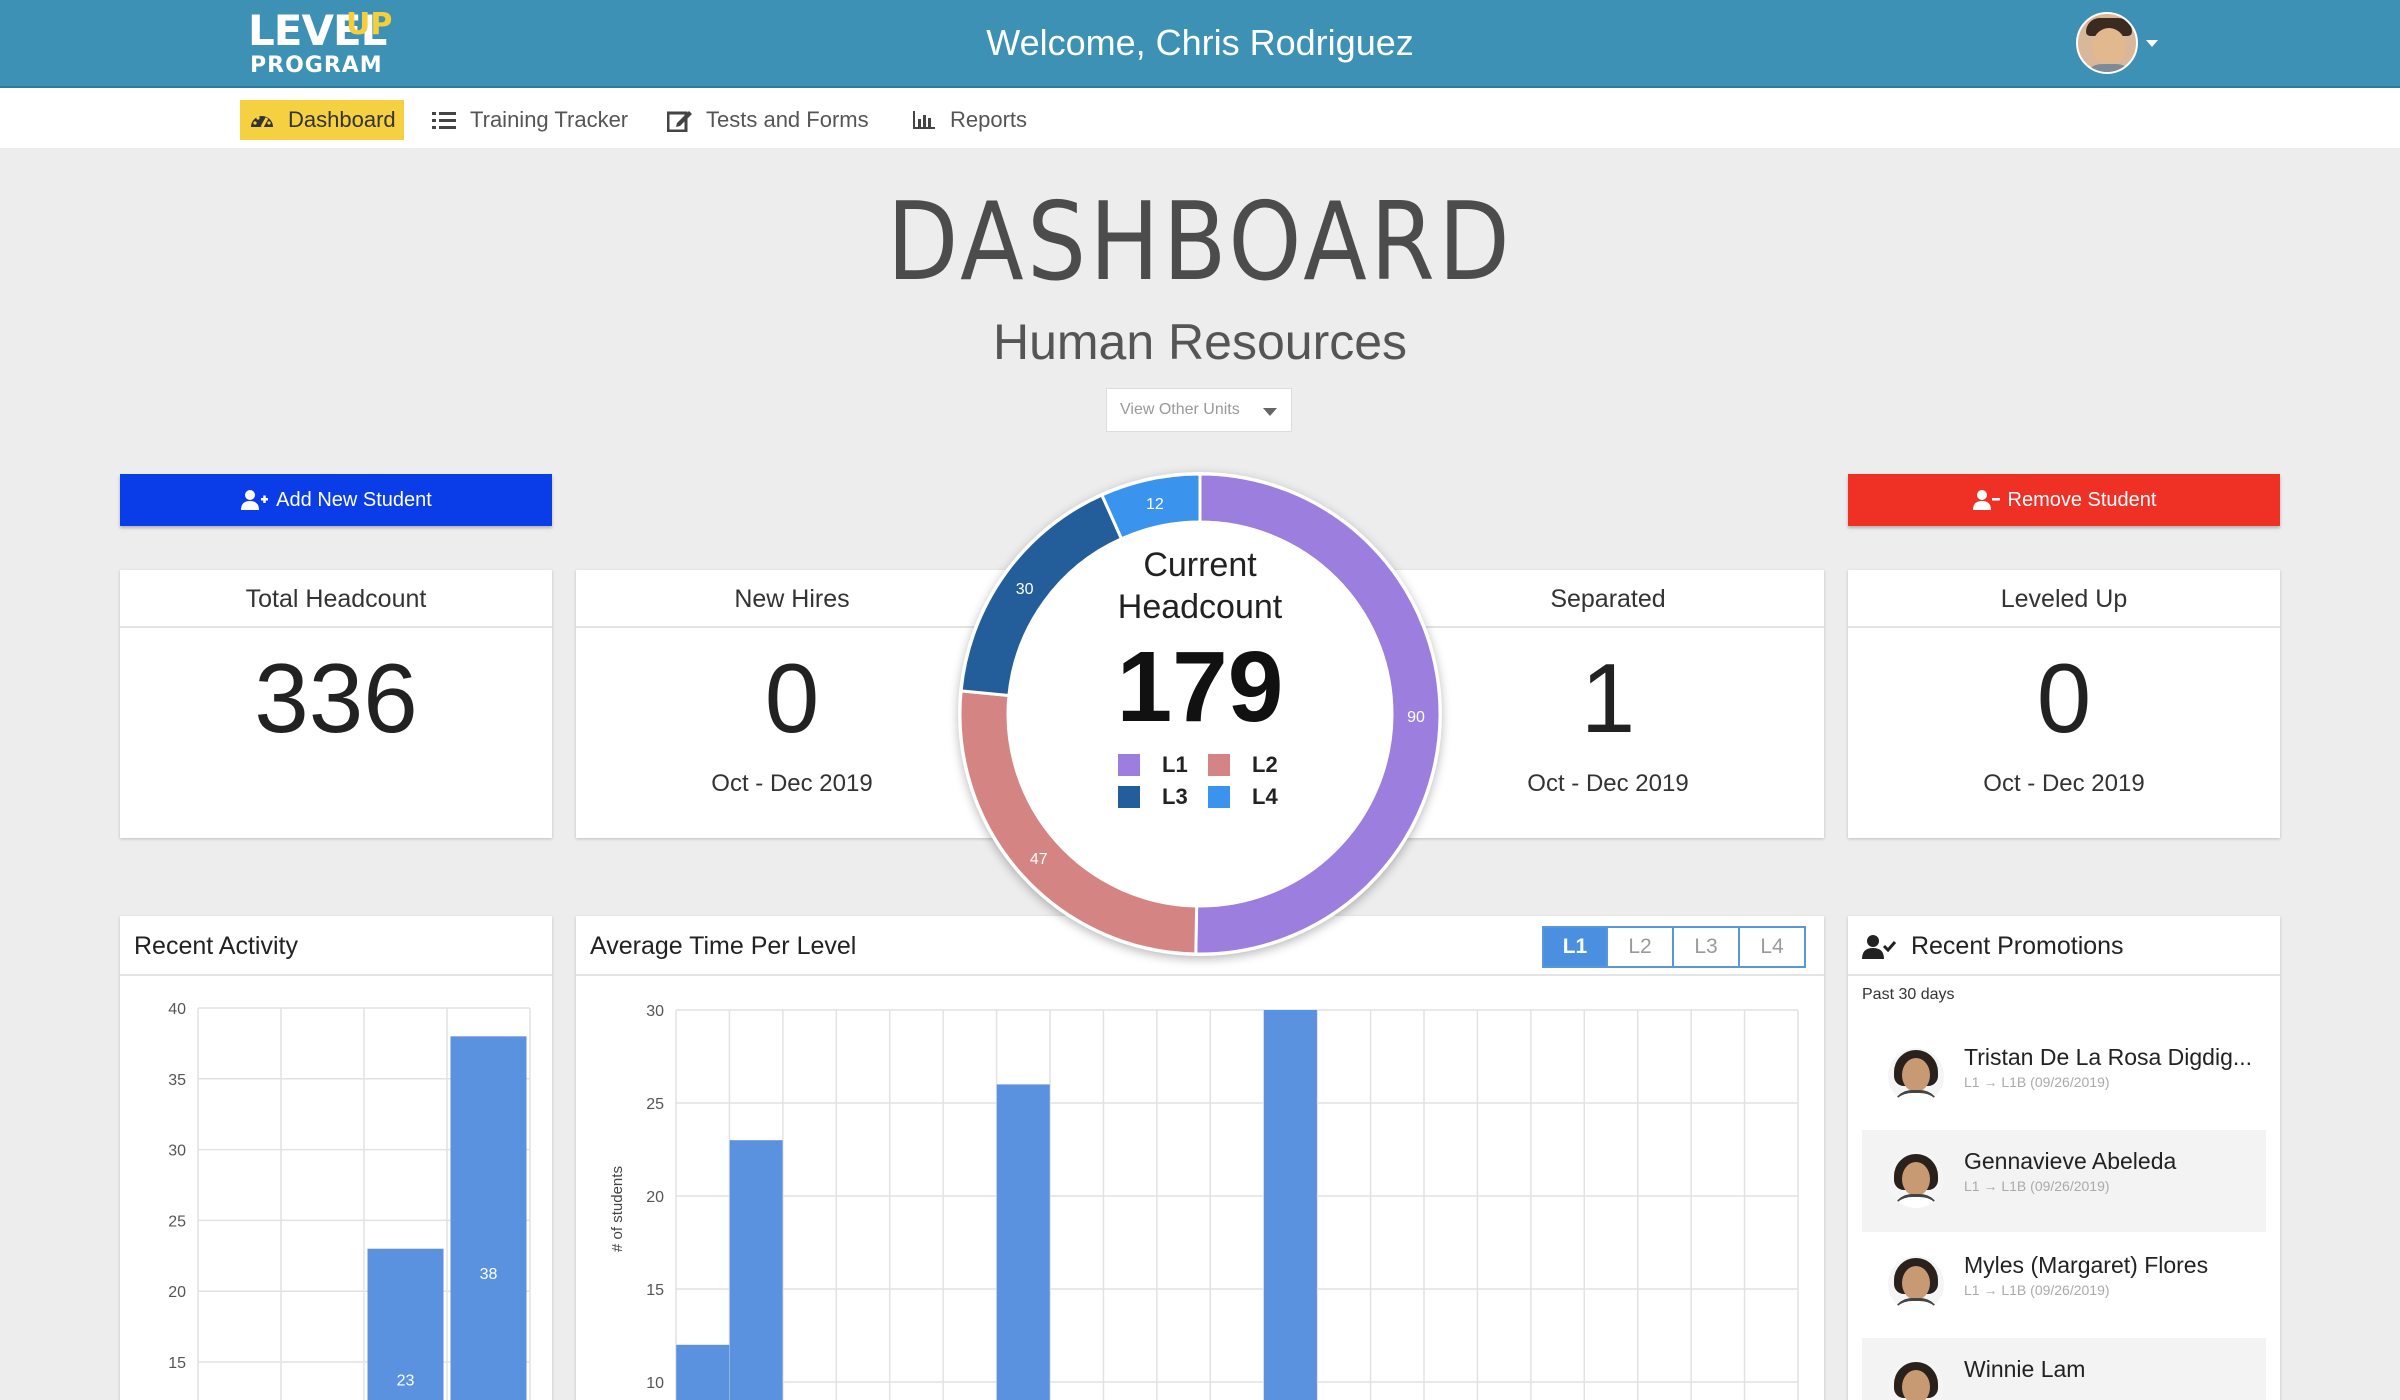 The width and height of the screenshot is (2400, 1400). What do you see at coordinates (1129, 765) in the screenshot?
I see `legend-swatch-l1` at bounding box center [1129, 765].